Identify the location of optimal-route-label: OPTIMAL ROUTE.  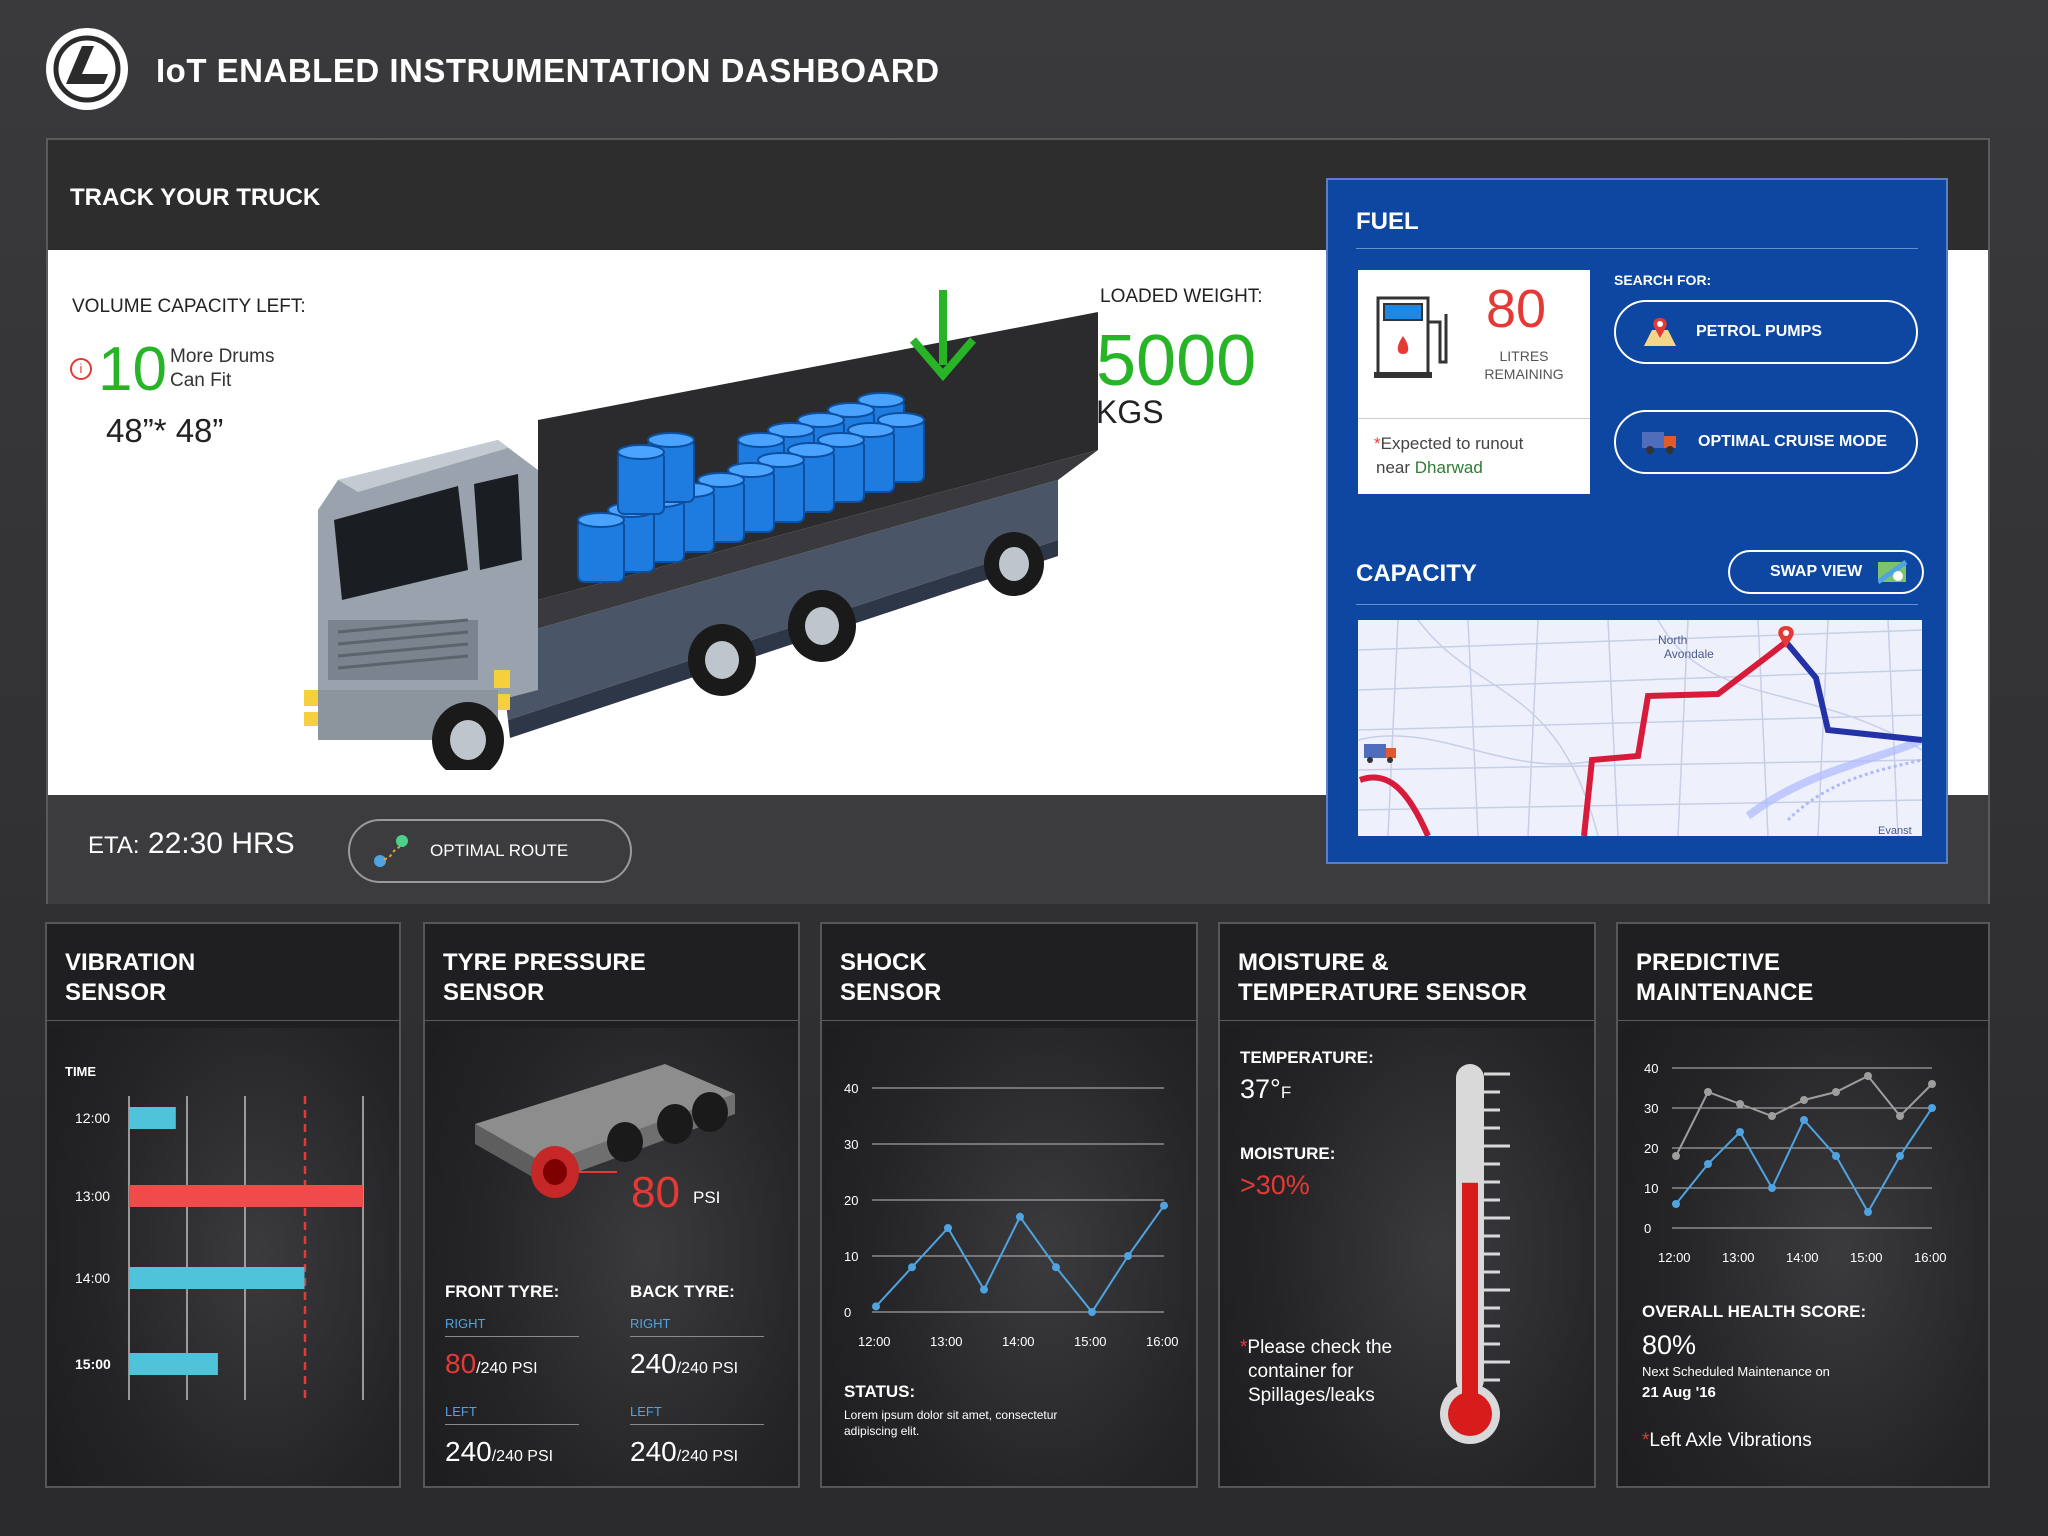
(499, 850).